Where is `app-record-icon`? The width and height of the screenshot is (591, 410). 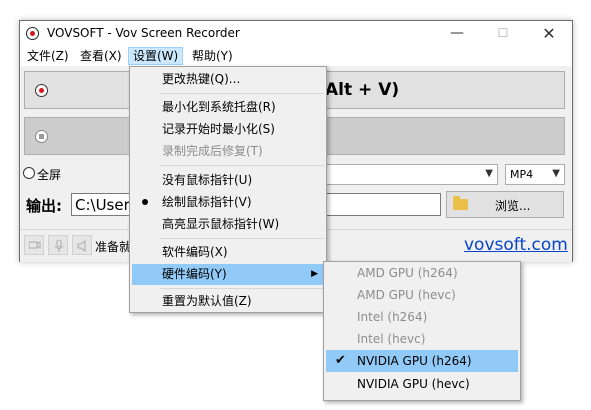
app-record-icon is located at coordinates (32, 33).